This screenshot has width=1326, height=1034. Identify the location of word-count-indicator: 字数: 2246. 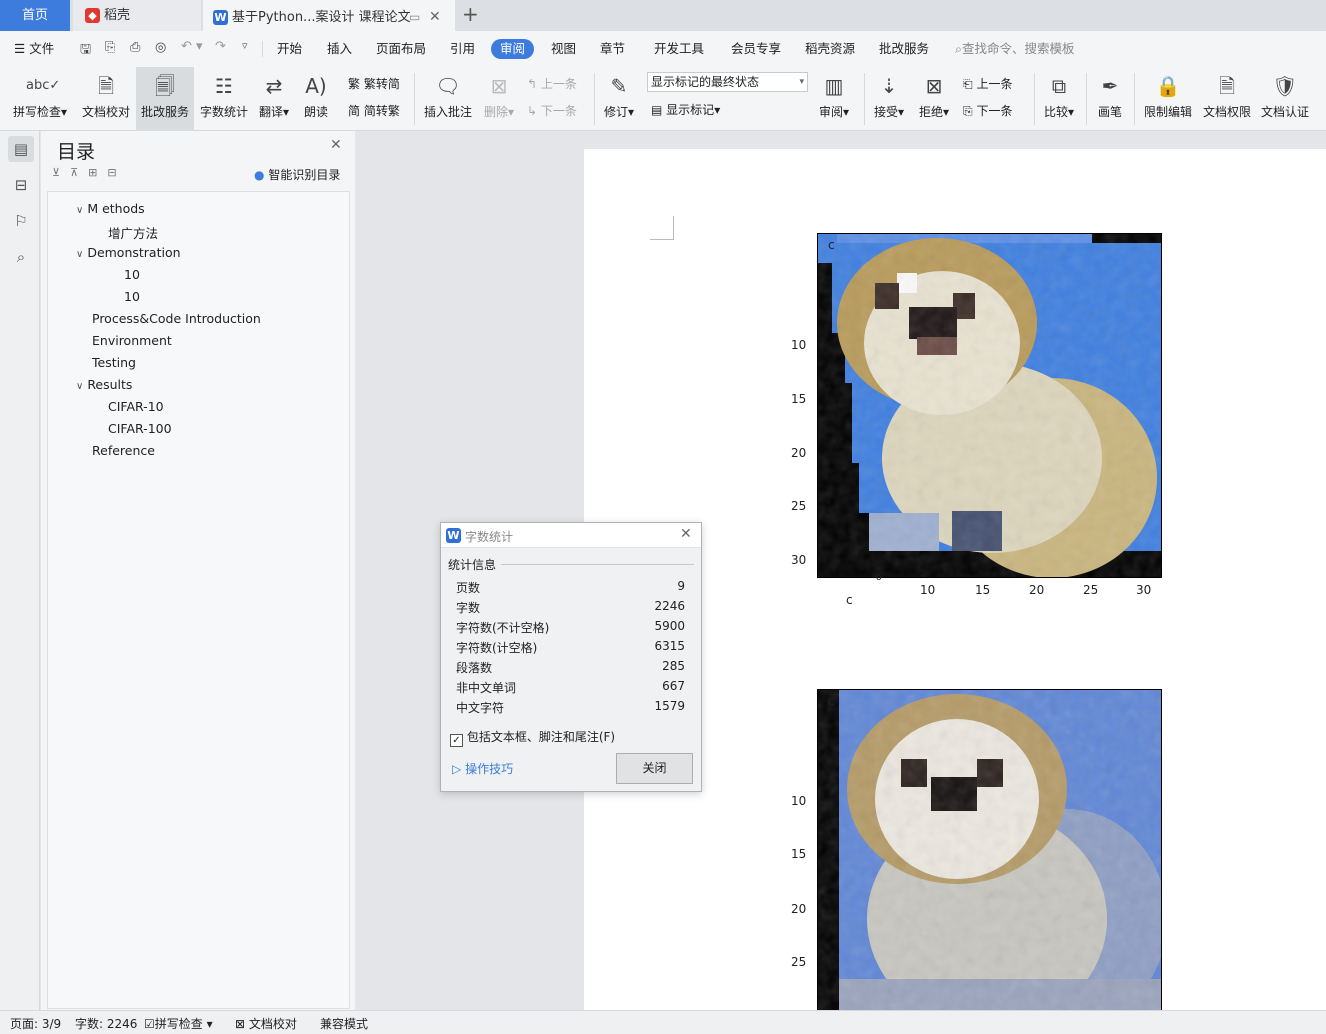
(106, 1023).